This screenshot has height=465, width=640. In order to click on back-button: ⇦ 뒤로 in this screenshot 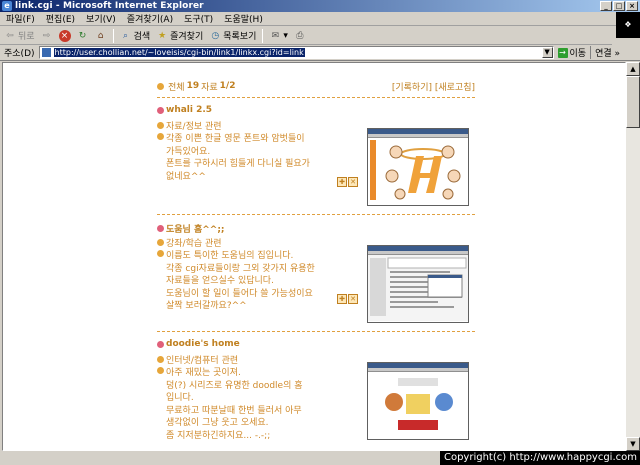, I will do `click(19, 36)`.